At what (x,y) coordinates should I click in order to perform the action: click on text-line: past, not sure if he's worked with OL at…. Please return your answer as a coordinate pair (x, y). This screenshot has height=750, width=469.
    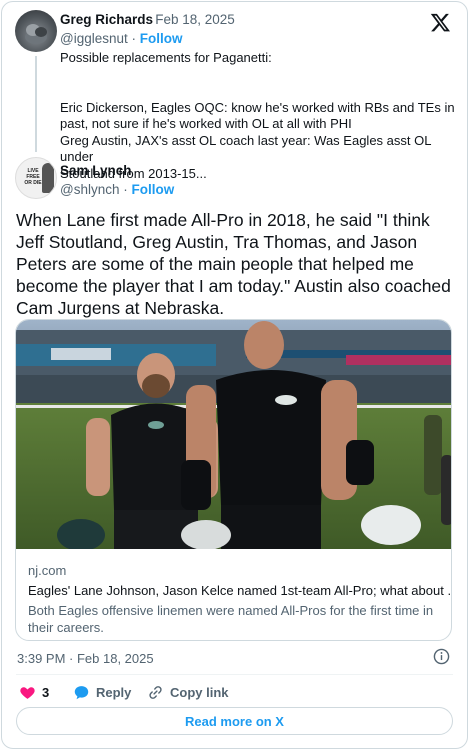
    Looking at the image, I should click on (206, 123).